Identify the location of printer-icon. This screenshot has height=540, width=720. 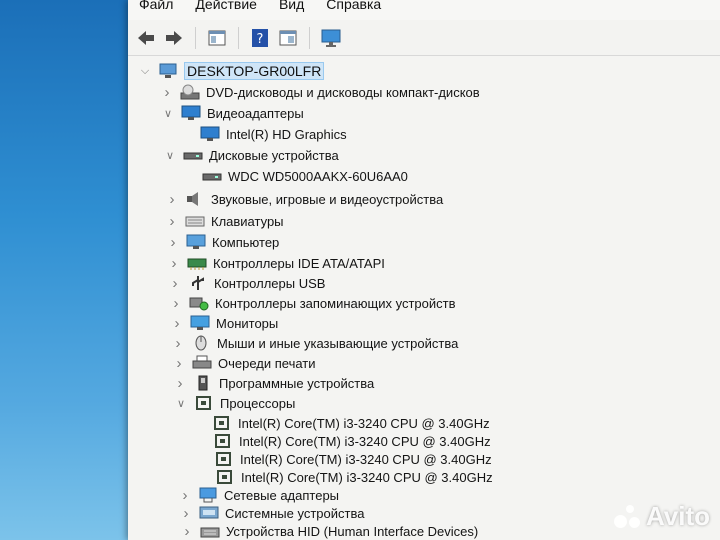
(202, 363).